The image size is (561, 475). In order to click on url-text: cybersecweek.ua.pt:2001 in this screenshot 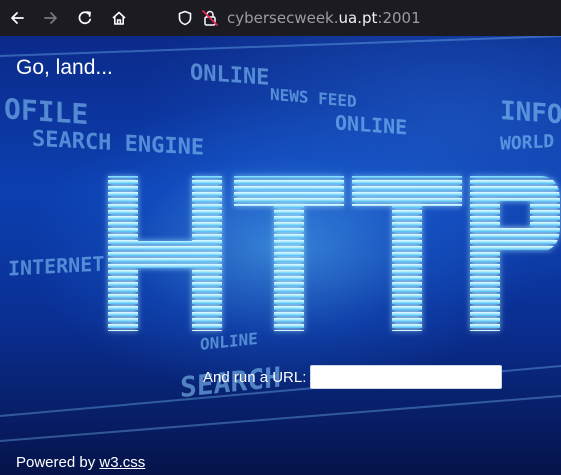, I will do `click(324, 18)`.